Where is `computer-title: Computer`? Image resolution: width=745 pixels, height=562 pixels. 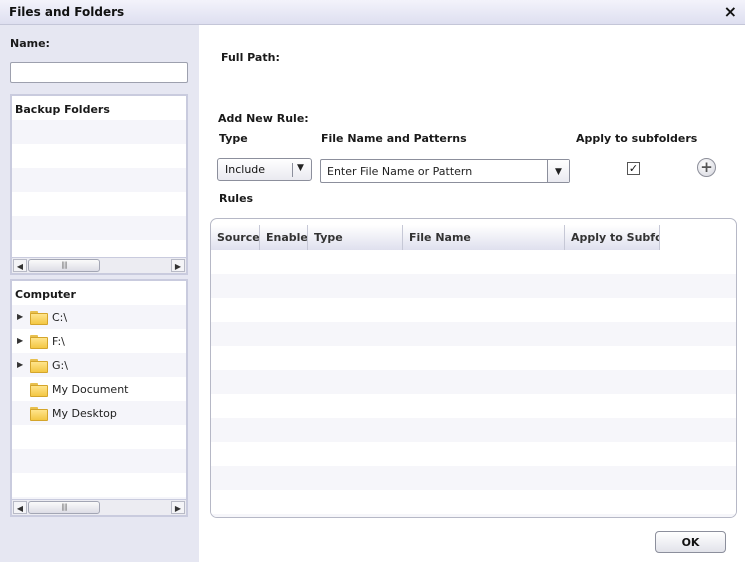 computer-title: Computer is located at coordinates (45, 294).